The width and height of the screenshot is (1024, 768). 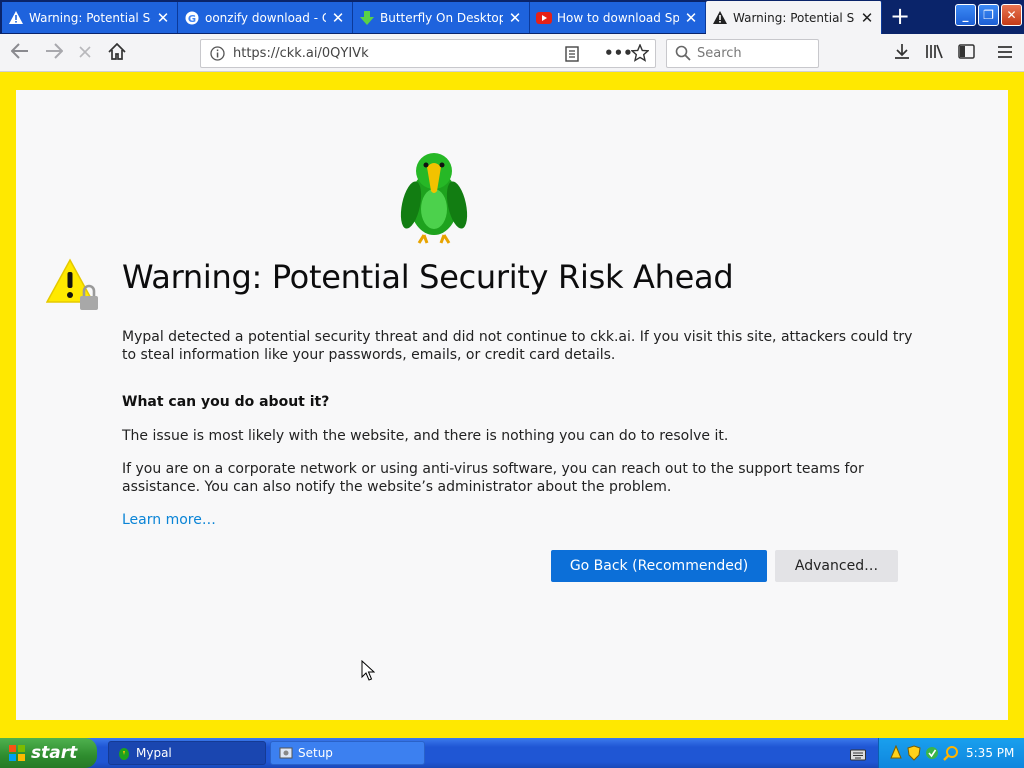 What do you see at coordinates (154, 753) in the screenshot?
I see `taskbar-item-label: Mypal` at bounding box center [154, 753].